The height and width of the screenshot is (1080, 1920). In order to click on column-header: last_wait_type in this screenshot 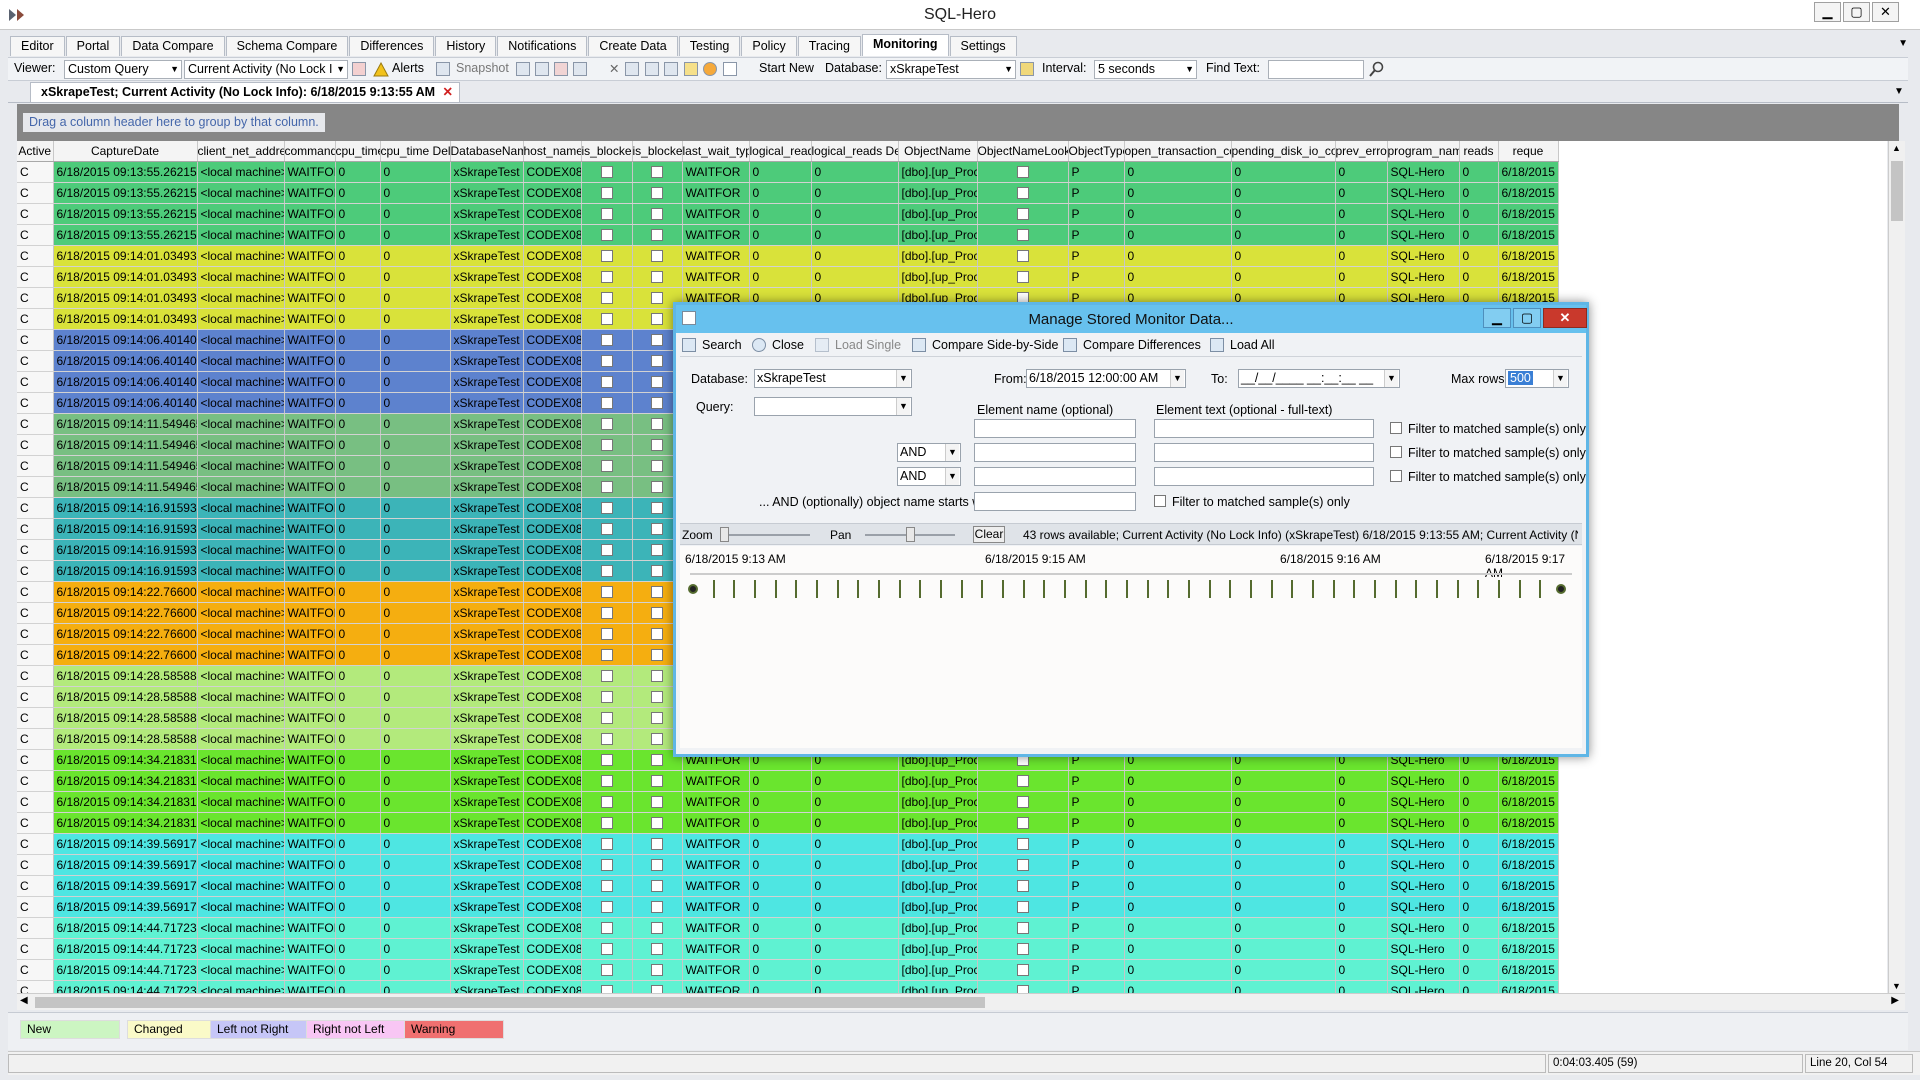, I will do `click(716, 151)`.